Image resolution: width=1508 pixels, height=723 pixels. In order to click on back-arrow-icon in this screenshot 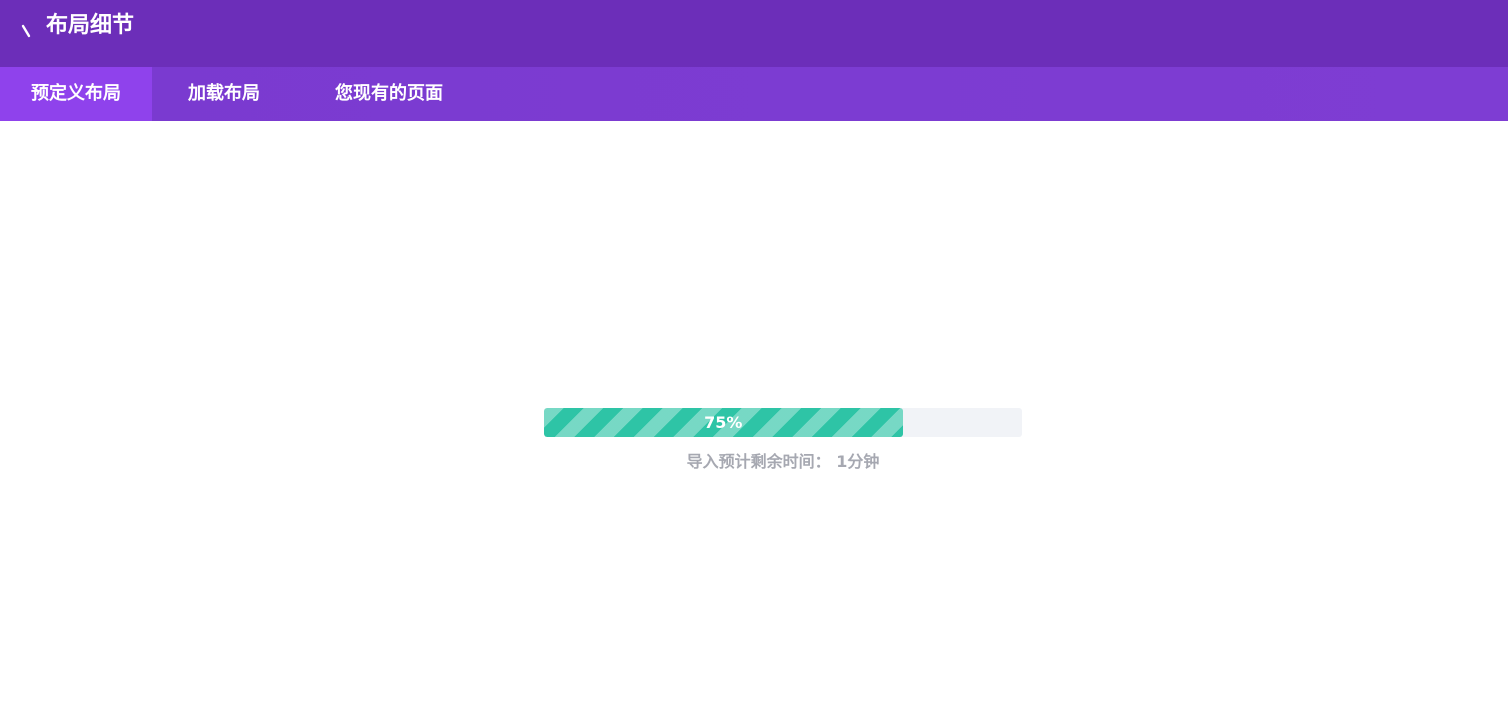, I will do `click(27, 31)`.